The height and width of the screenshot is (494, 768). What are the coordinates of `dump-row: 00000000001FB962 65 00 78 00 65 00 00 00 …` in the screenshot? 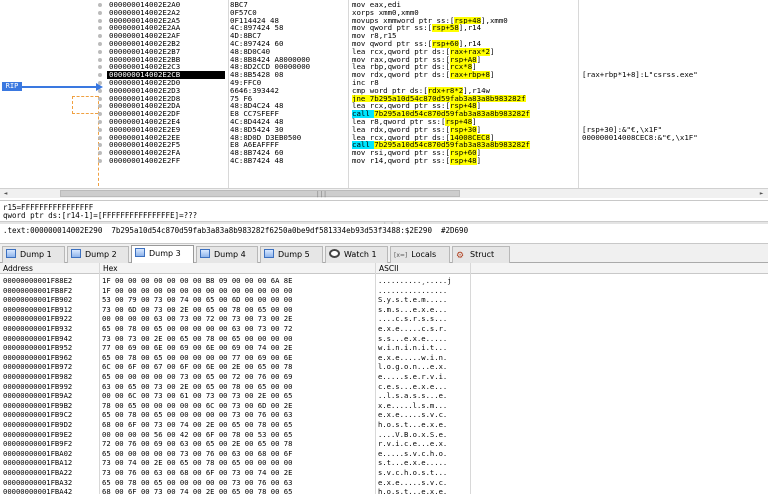 It's located at (384, 358).